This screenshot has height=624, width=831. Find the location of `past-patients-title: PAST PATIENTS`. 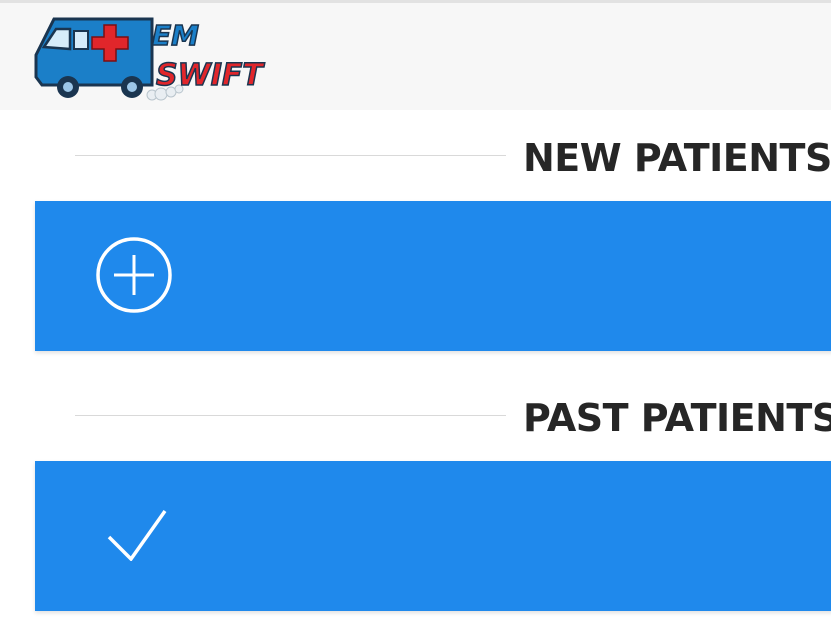

past-patients-title: PAST PATIENTS is located at coordinates (677, 418).